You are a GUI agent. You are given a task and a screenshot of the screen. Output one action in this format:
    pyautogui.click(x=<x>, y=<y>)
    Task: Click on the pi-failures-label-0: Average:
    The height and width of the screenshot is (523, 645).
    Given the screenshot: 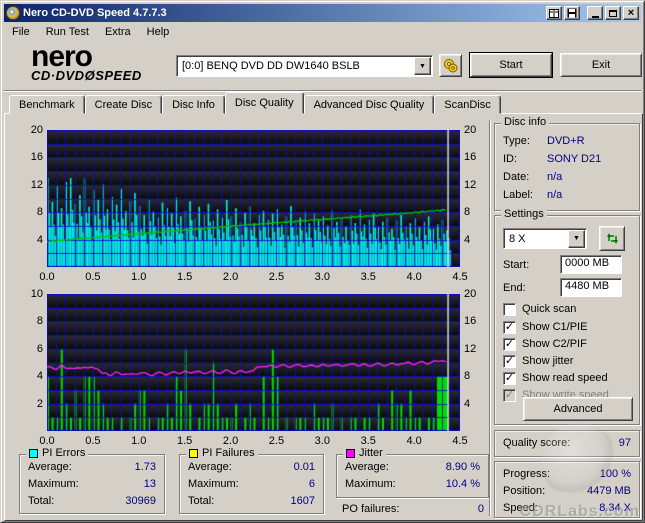 What is the action you would take?
    pyautogui.click(x=210, y=467)
    